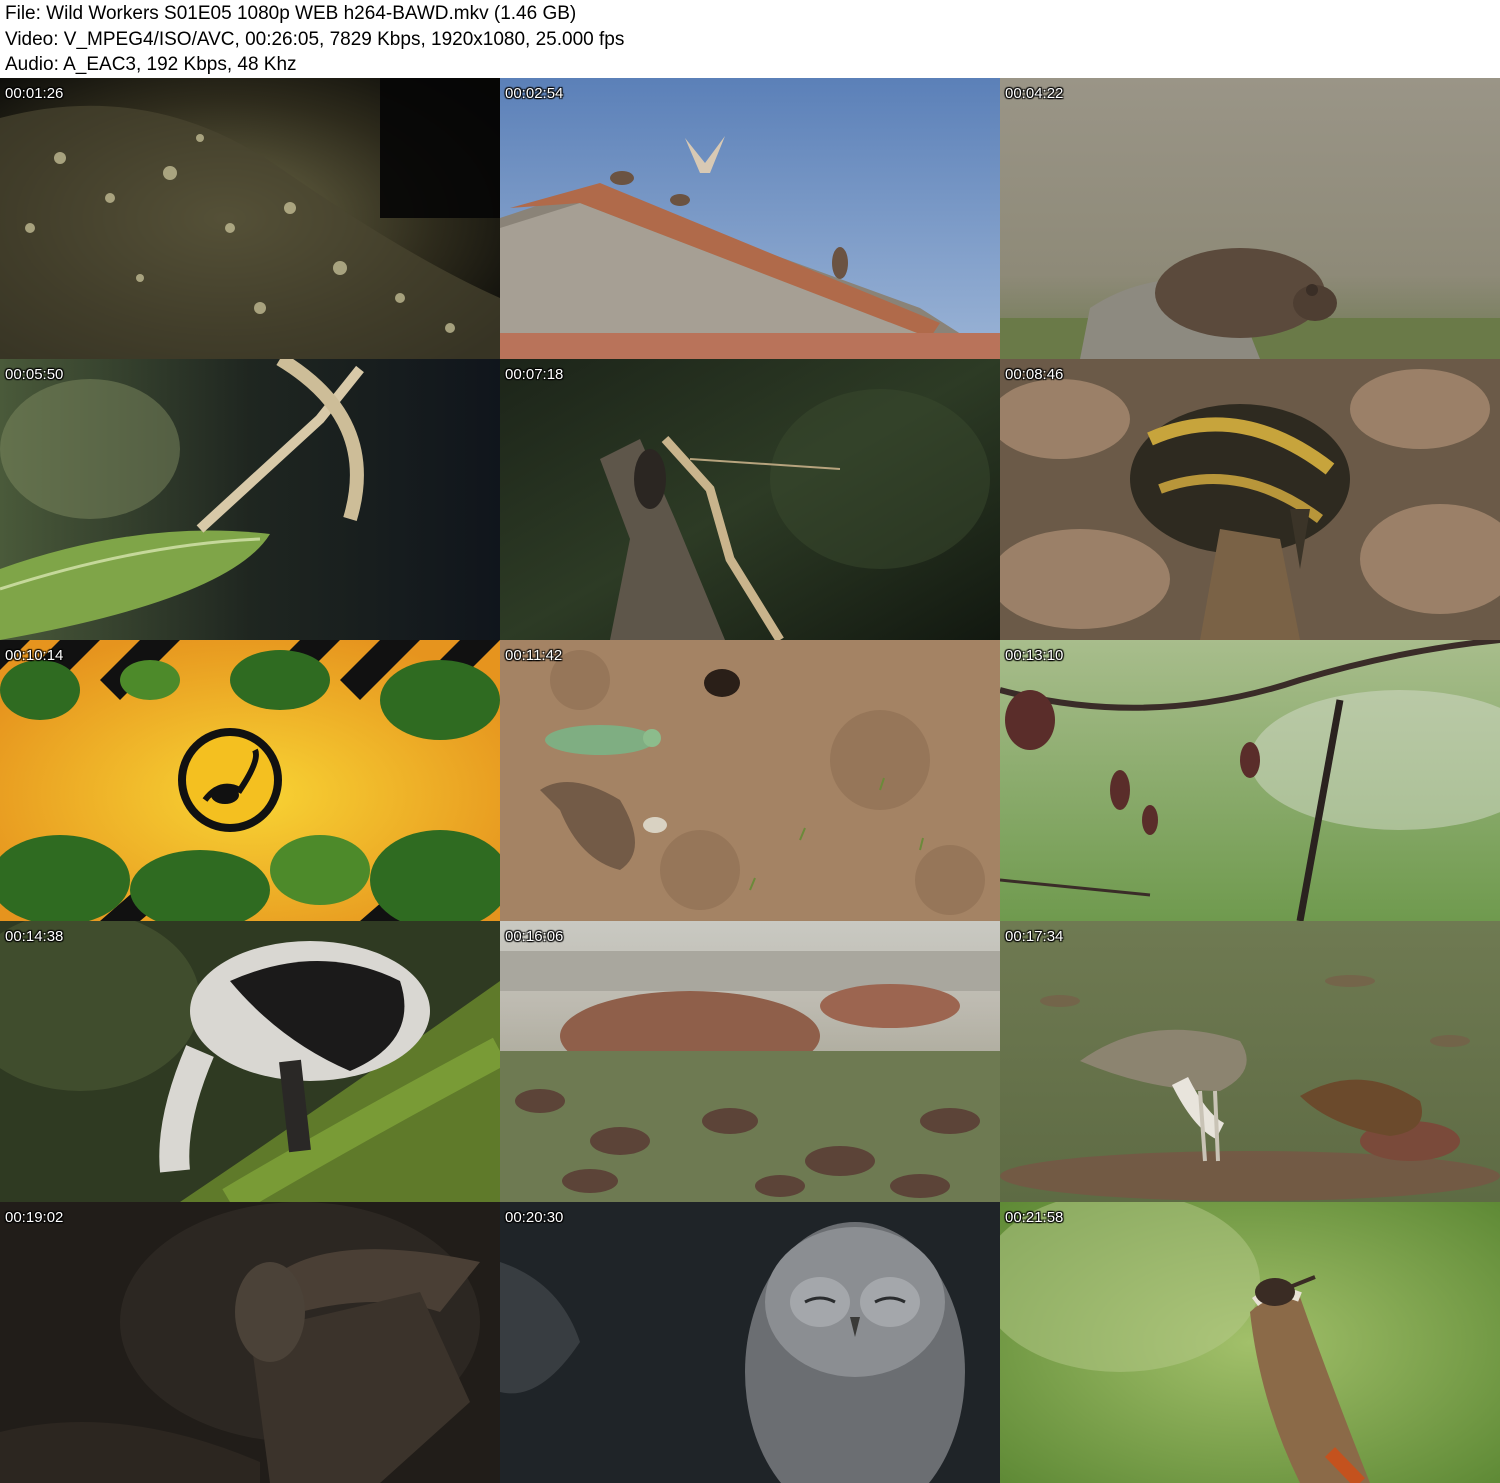 The height and width of the screenshot is (1483, 1500). I want to click on timestamp-label: 00:07:18, so click(534, 374).